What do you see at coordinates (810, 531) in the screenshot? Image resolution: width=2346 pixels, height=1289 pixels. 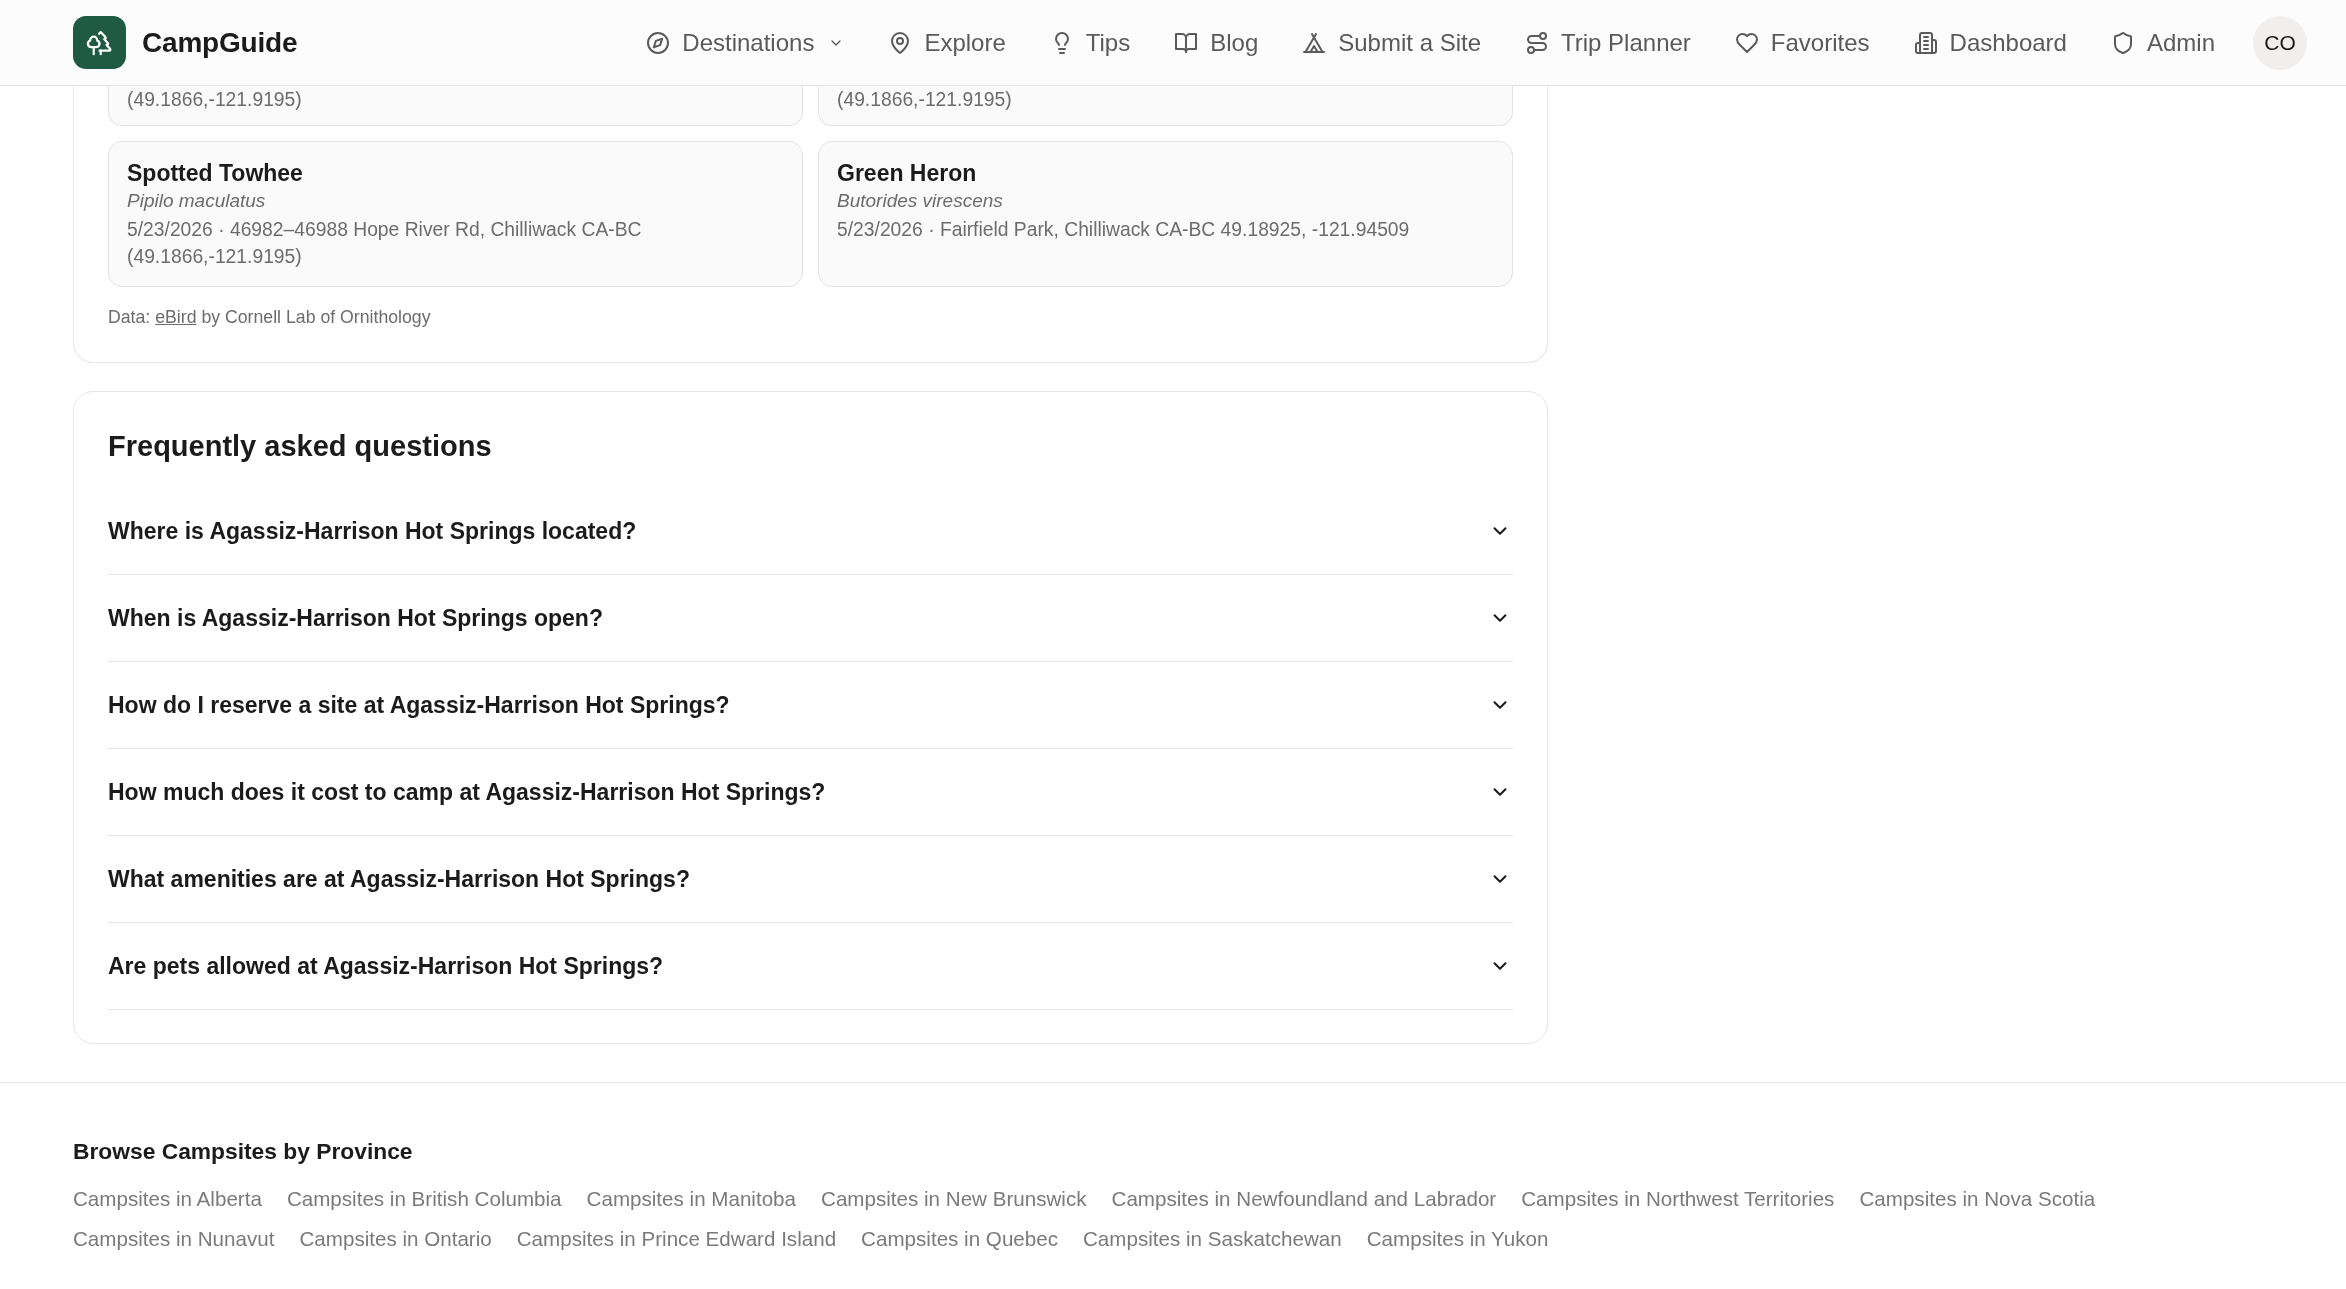 I see `faq-question: Where is Agassiz-Harrison Hot Springs located?` at bounding box center [810, 531].